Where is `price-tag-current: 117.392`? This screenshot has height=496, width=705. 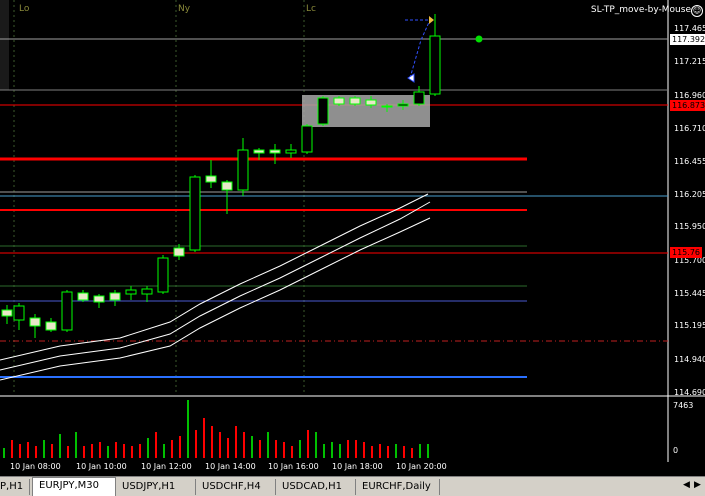 price-tag-current: 117.392 is located at coordinates (687, 39).